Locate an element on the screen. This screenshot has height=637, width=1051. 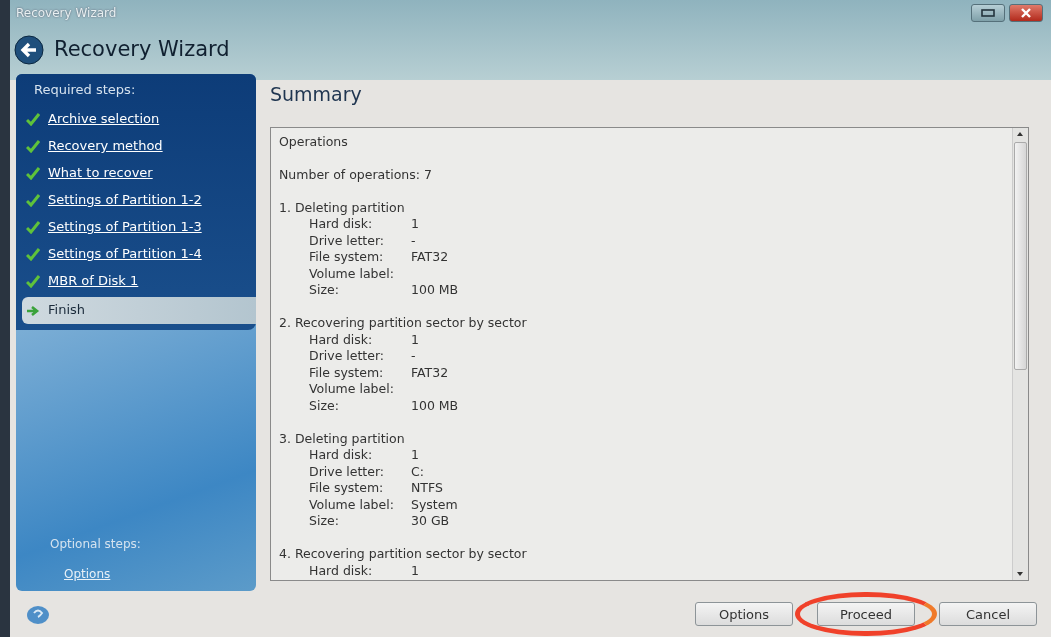
page-heading: Summary is located at coordinates (316, 94).